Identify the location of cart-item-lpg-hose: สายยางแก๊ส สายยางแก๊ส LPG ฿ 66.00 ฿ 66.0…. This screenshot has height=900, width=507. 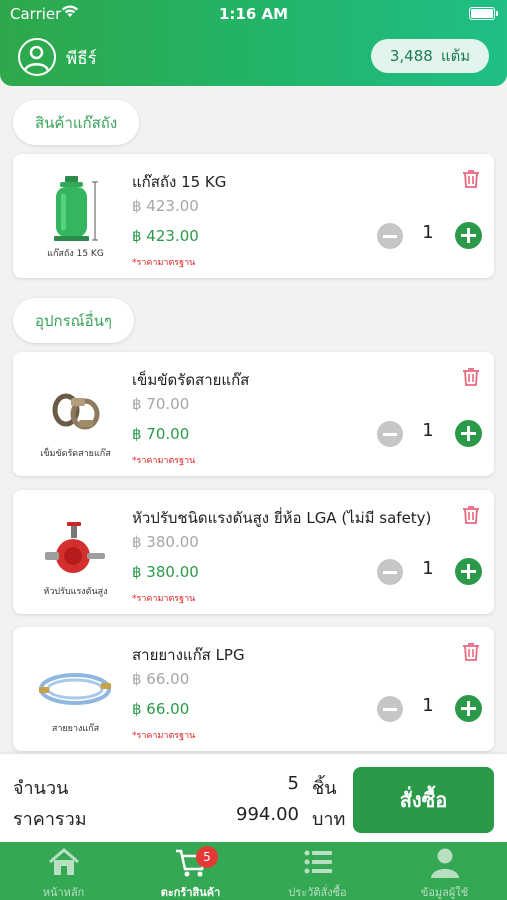
(253, 689).